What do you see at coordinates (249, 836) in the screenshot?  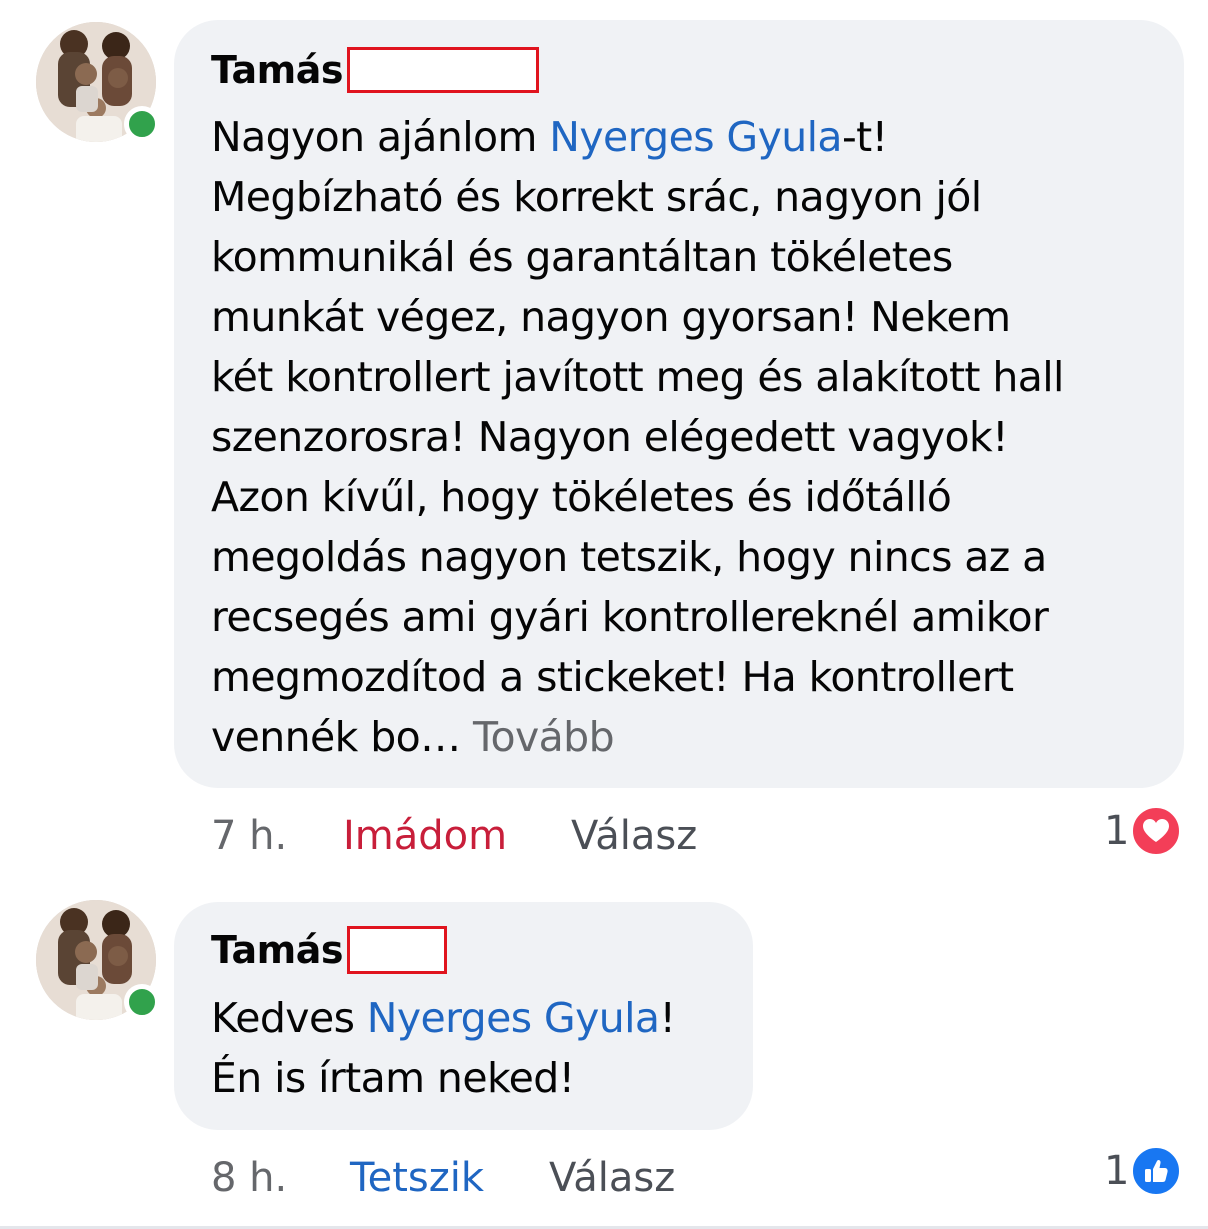 I see `comment-timestamp: 7 h.` at bounding box center [249, 836].